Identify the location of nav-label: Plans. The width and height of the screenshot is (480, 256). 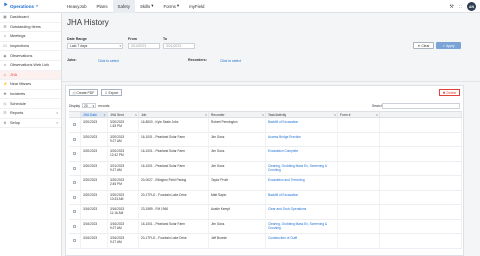
(102, 6).